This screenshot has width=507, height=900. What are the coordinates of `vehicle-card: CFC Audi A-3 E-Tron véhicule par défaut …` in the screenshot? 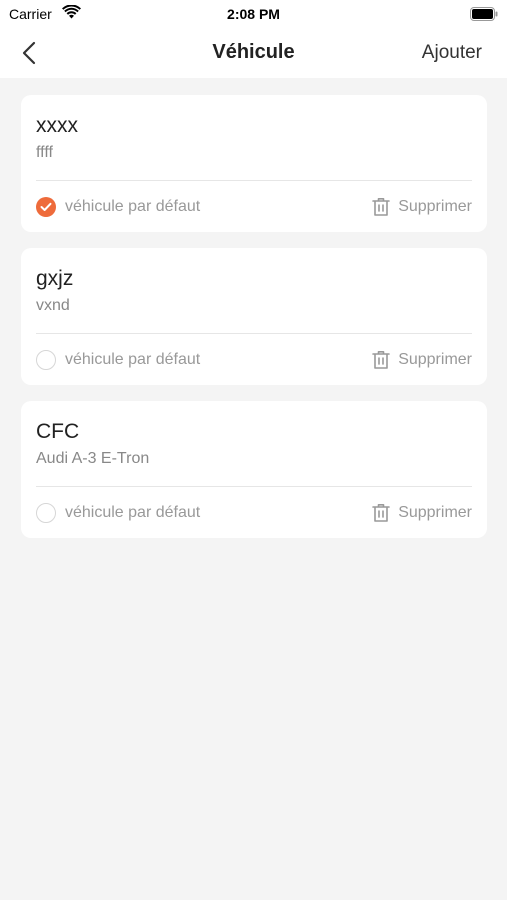 It's located at (254, 469).